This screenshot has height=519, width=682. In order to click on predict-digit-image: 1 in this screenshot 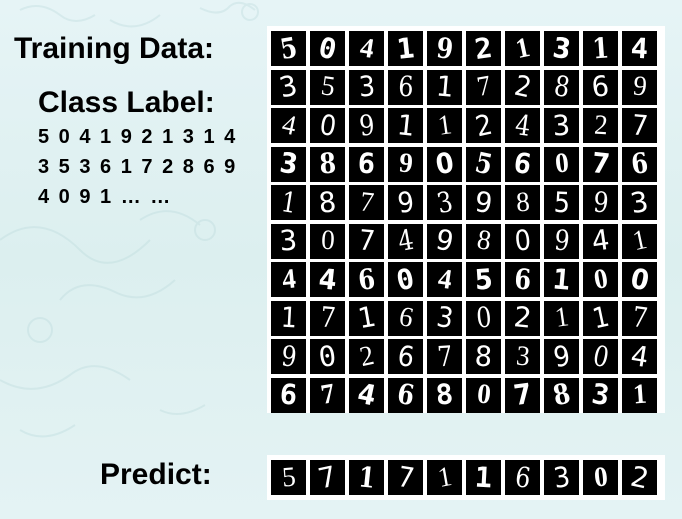, I will do `click(483, 477)`.